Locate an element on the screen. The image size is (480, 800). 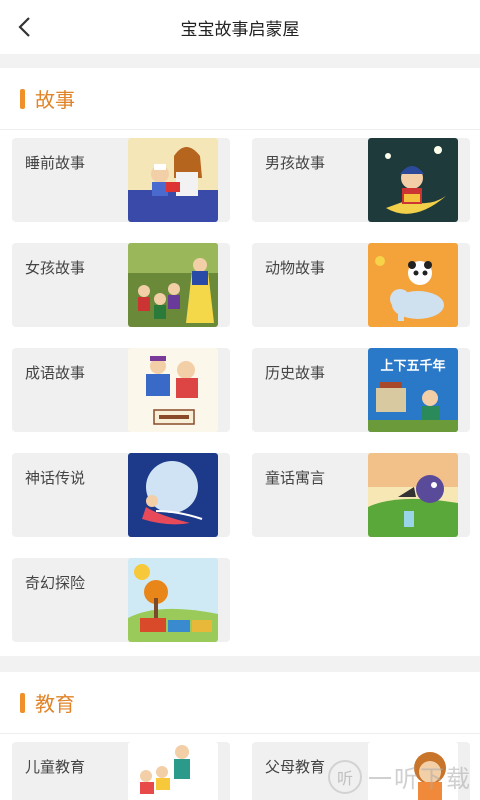
section-title: 故事 is located at coordinates (55, 100).